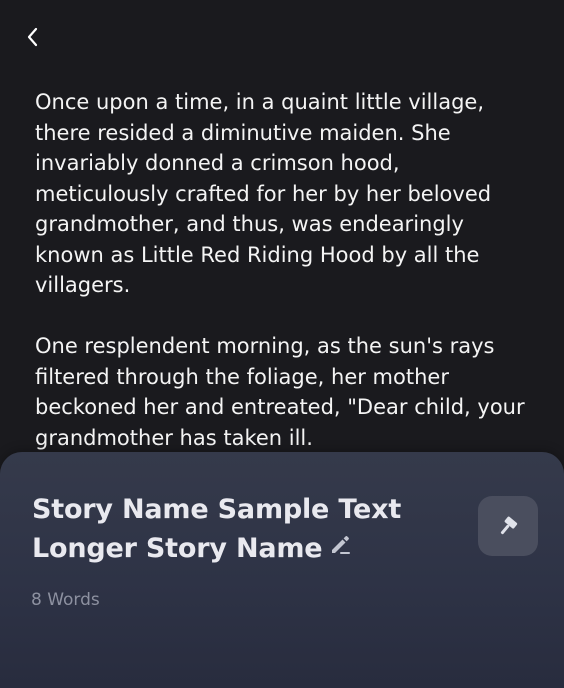  I want to click on tools-button, so click(508, 526).